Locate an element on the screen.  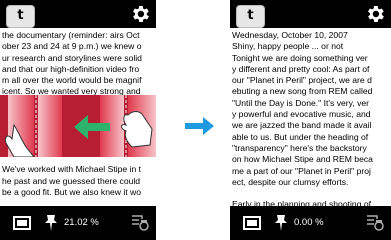
text-line: ebuting a new song from REM called is located at coordinates (302, 91).